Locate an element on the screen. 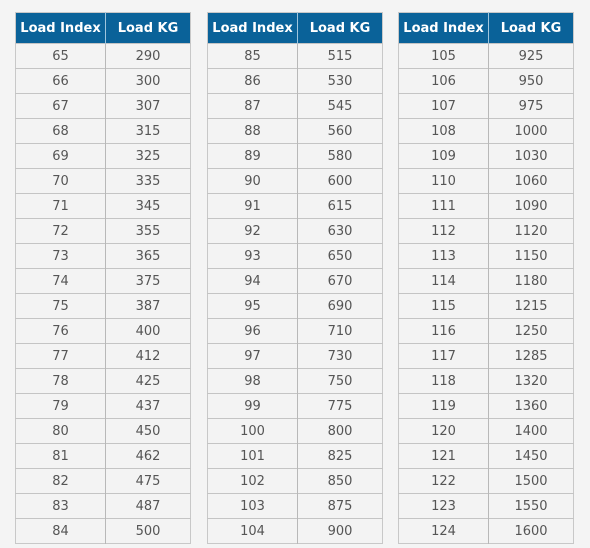 The height and width of the screenshot is (548, 590). load-index-cell: 75 is located at coordinates (60, 306).